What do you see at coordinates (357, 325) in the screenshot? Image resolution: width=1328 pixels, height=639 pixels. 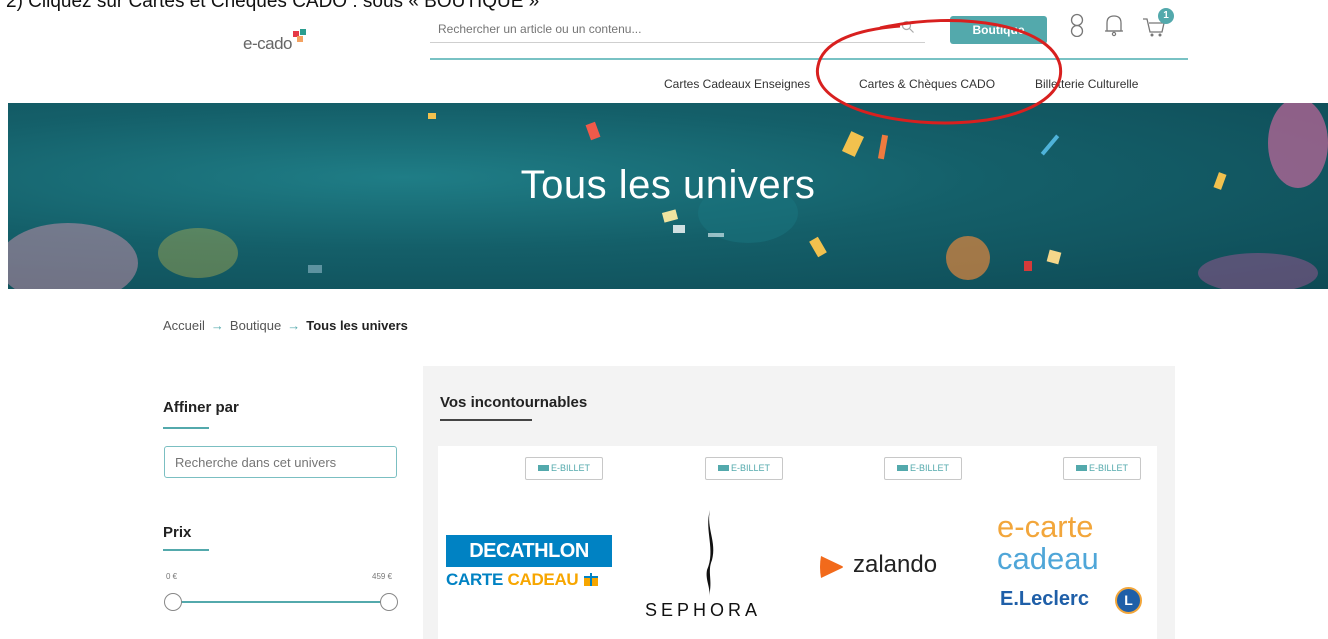 I see `breadcrumb-current: Tous les univers` at bounding box center [357, 325].